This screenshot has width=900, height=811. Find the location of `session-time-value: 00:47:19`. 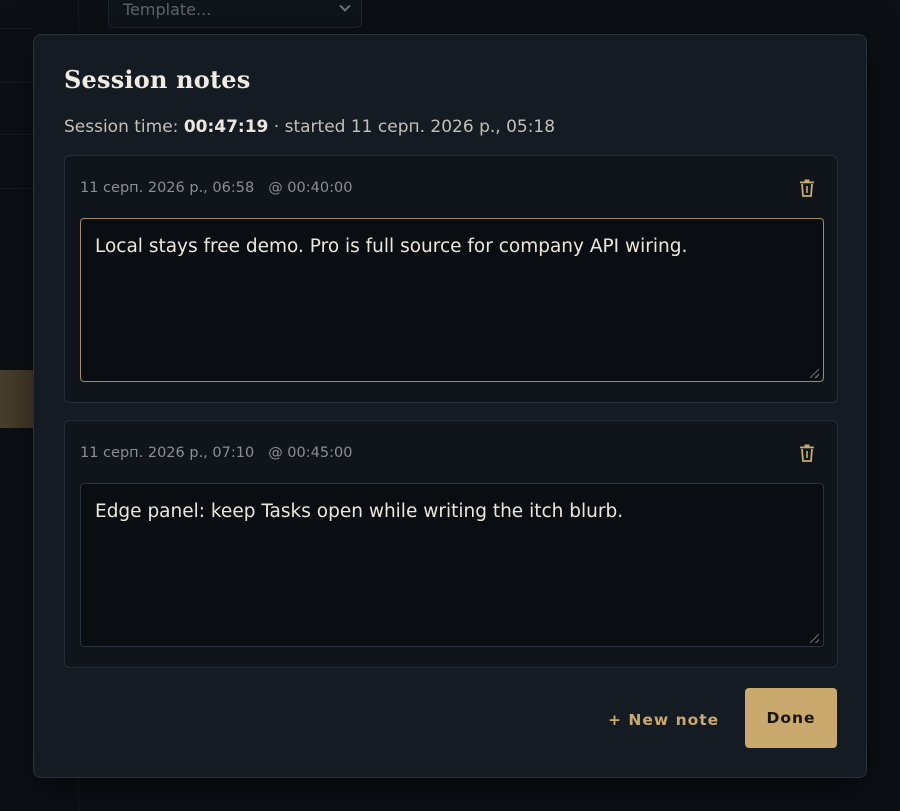

session-time-value: 00:47:19 is located at coordinates (226, 127).